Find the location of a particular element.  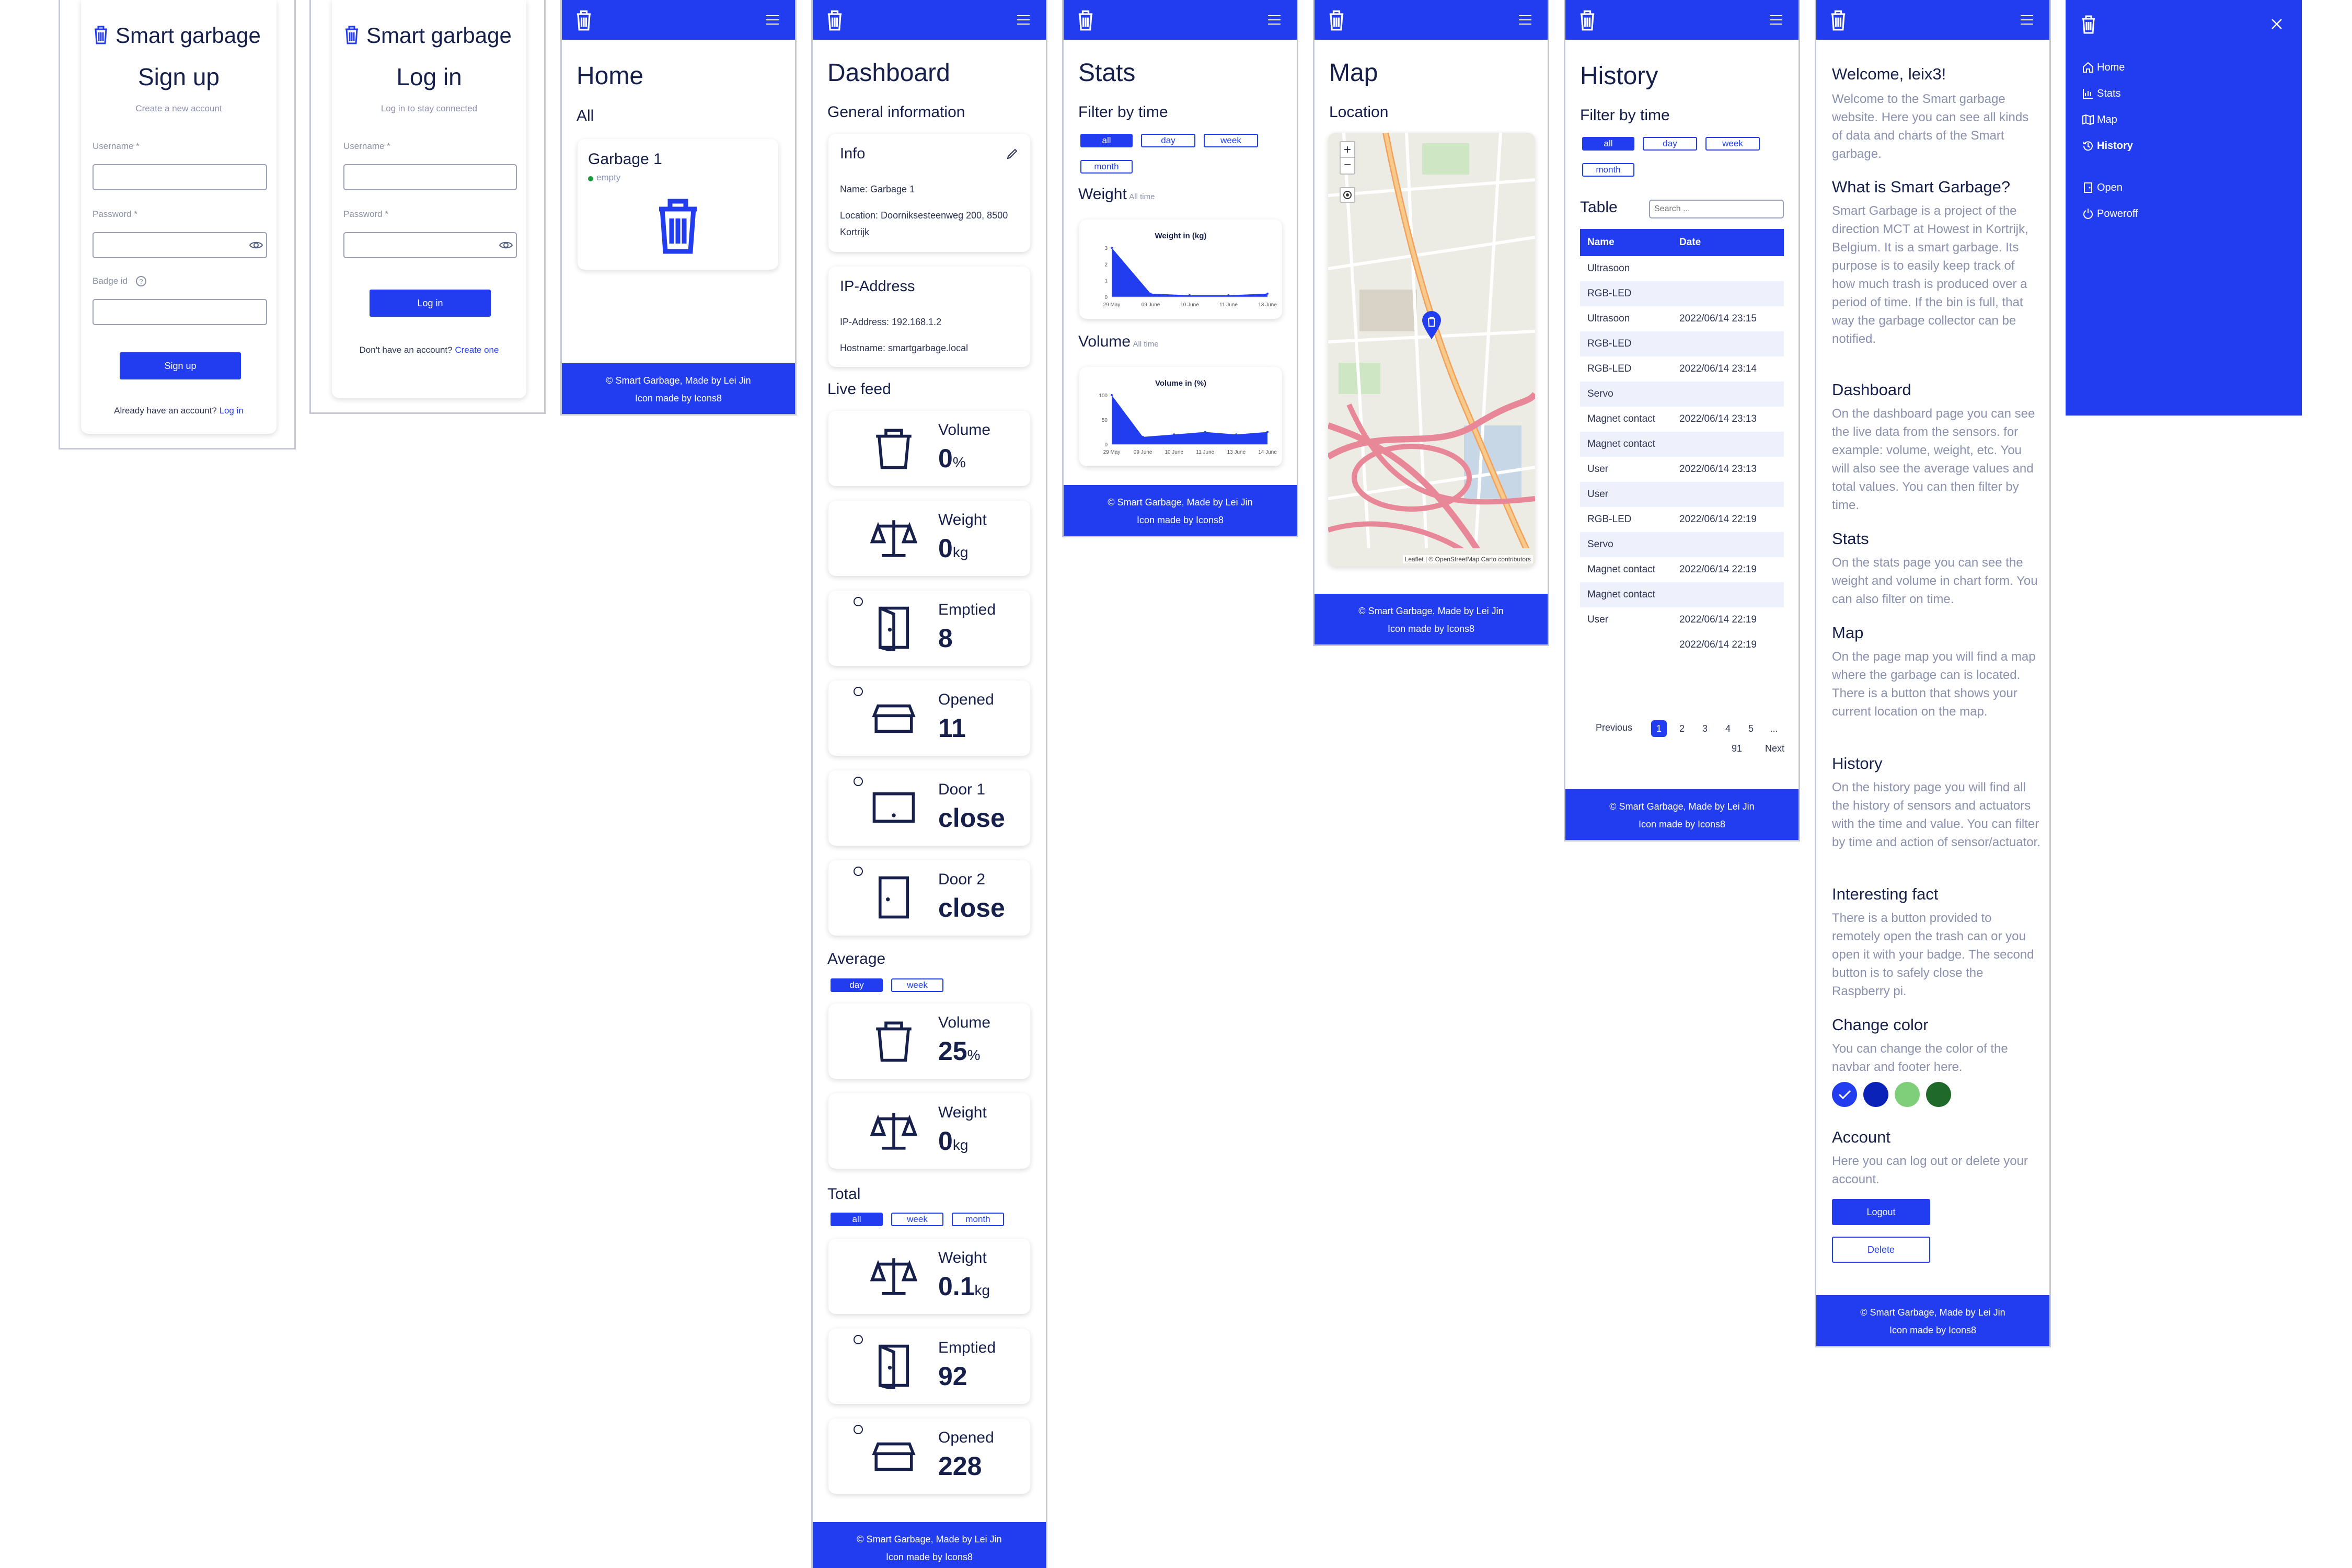

delete-button: Delete is located at coordinates (1881, 1250).